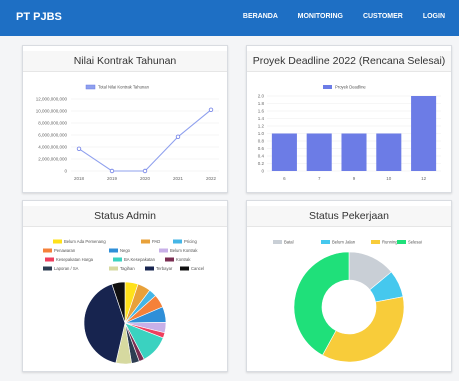 This screenshot has height=381, width=459. Describe the element at coordinates (261, 126) in the screenshot. I see `y-tick-label: 1.2` at that location.